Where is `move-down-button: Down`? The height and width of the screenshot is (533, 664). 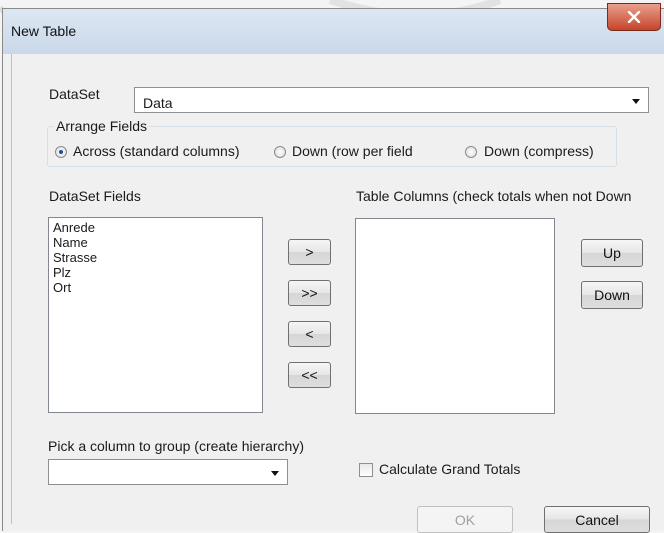 move-down-button: Down is located at coordinates (612, 295).